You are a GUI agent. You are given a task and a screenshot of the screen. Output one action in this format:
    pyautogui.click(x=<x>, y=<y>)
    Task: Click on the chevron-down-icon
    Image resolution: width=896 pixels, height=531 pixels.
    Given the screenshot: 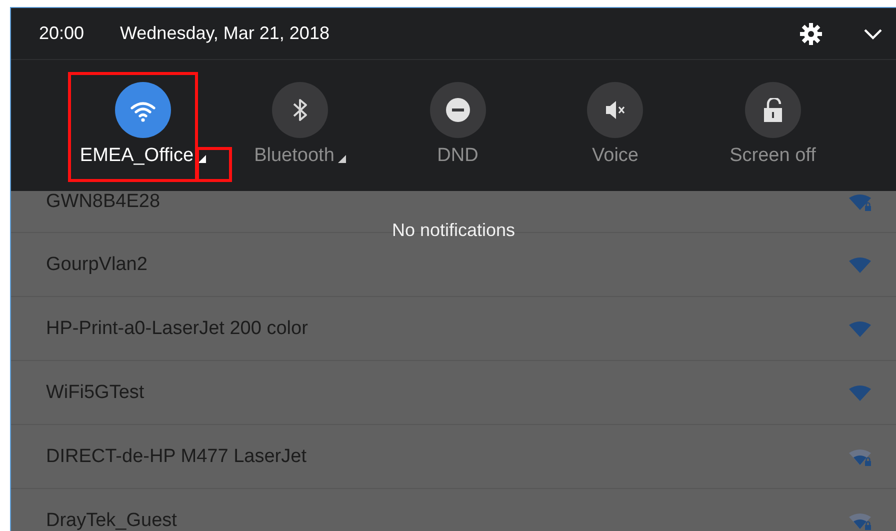 What is the action you would take?
    pyautogui.click(x=873, y=34)
    